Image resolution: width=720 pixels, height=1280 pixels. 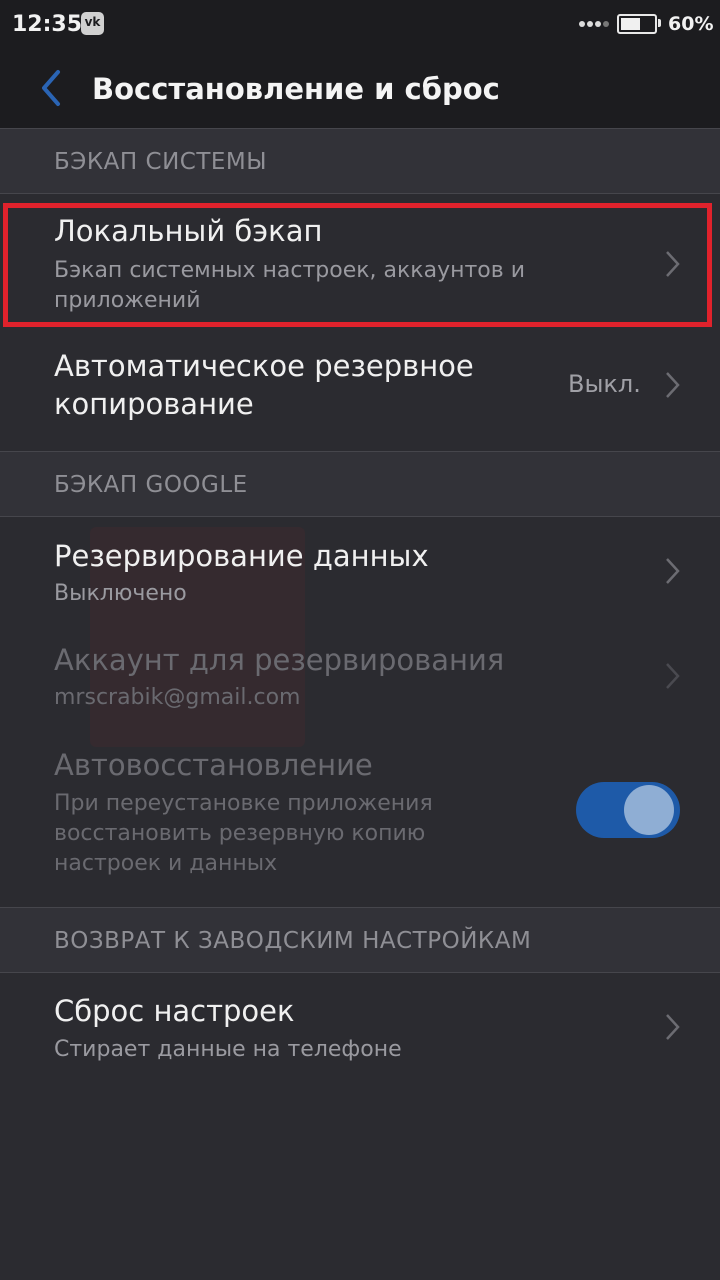 I want to click on section-header-factory-reset: ВОЗВРАТ К ЗАВОДСКИМ НАСТРОЙКАМ, so click(x=360, y=940).